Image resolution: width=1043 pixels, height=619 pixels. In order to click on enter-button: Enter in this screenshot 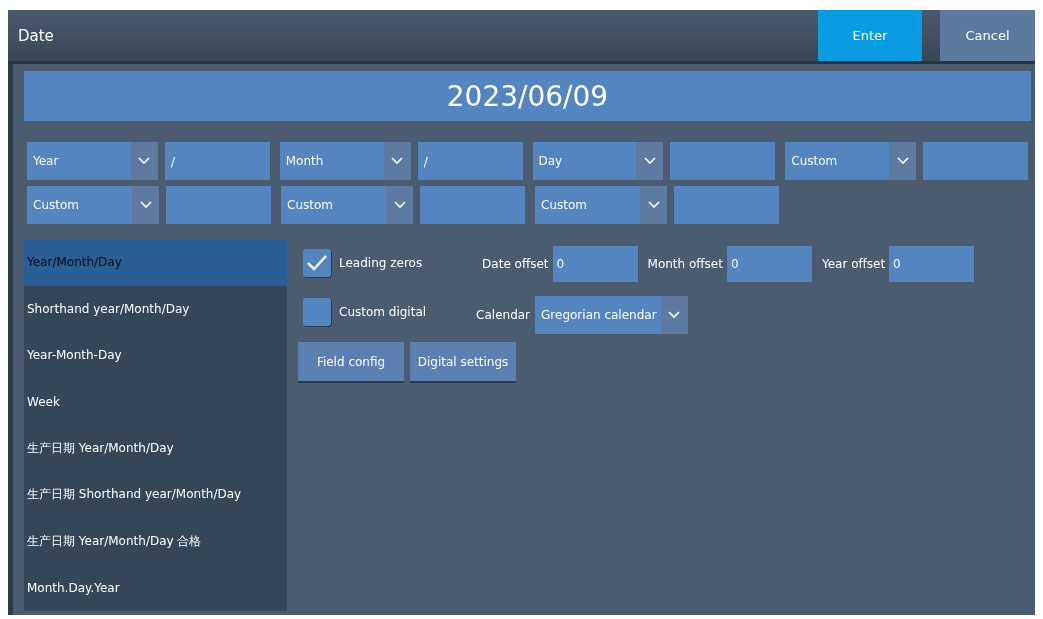, I will do `click(870, 35)`.